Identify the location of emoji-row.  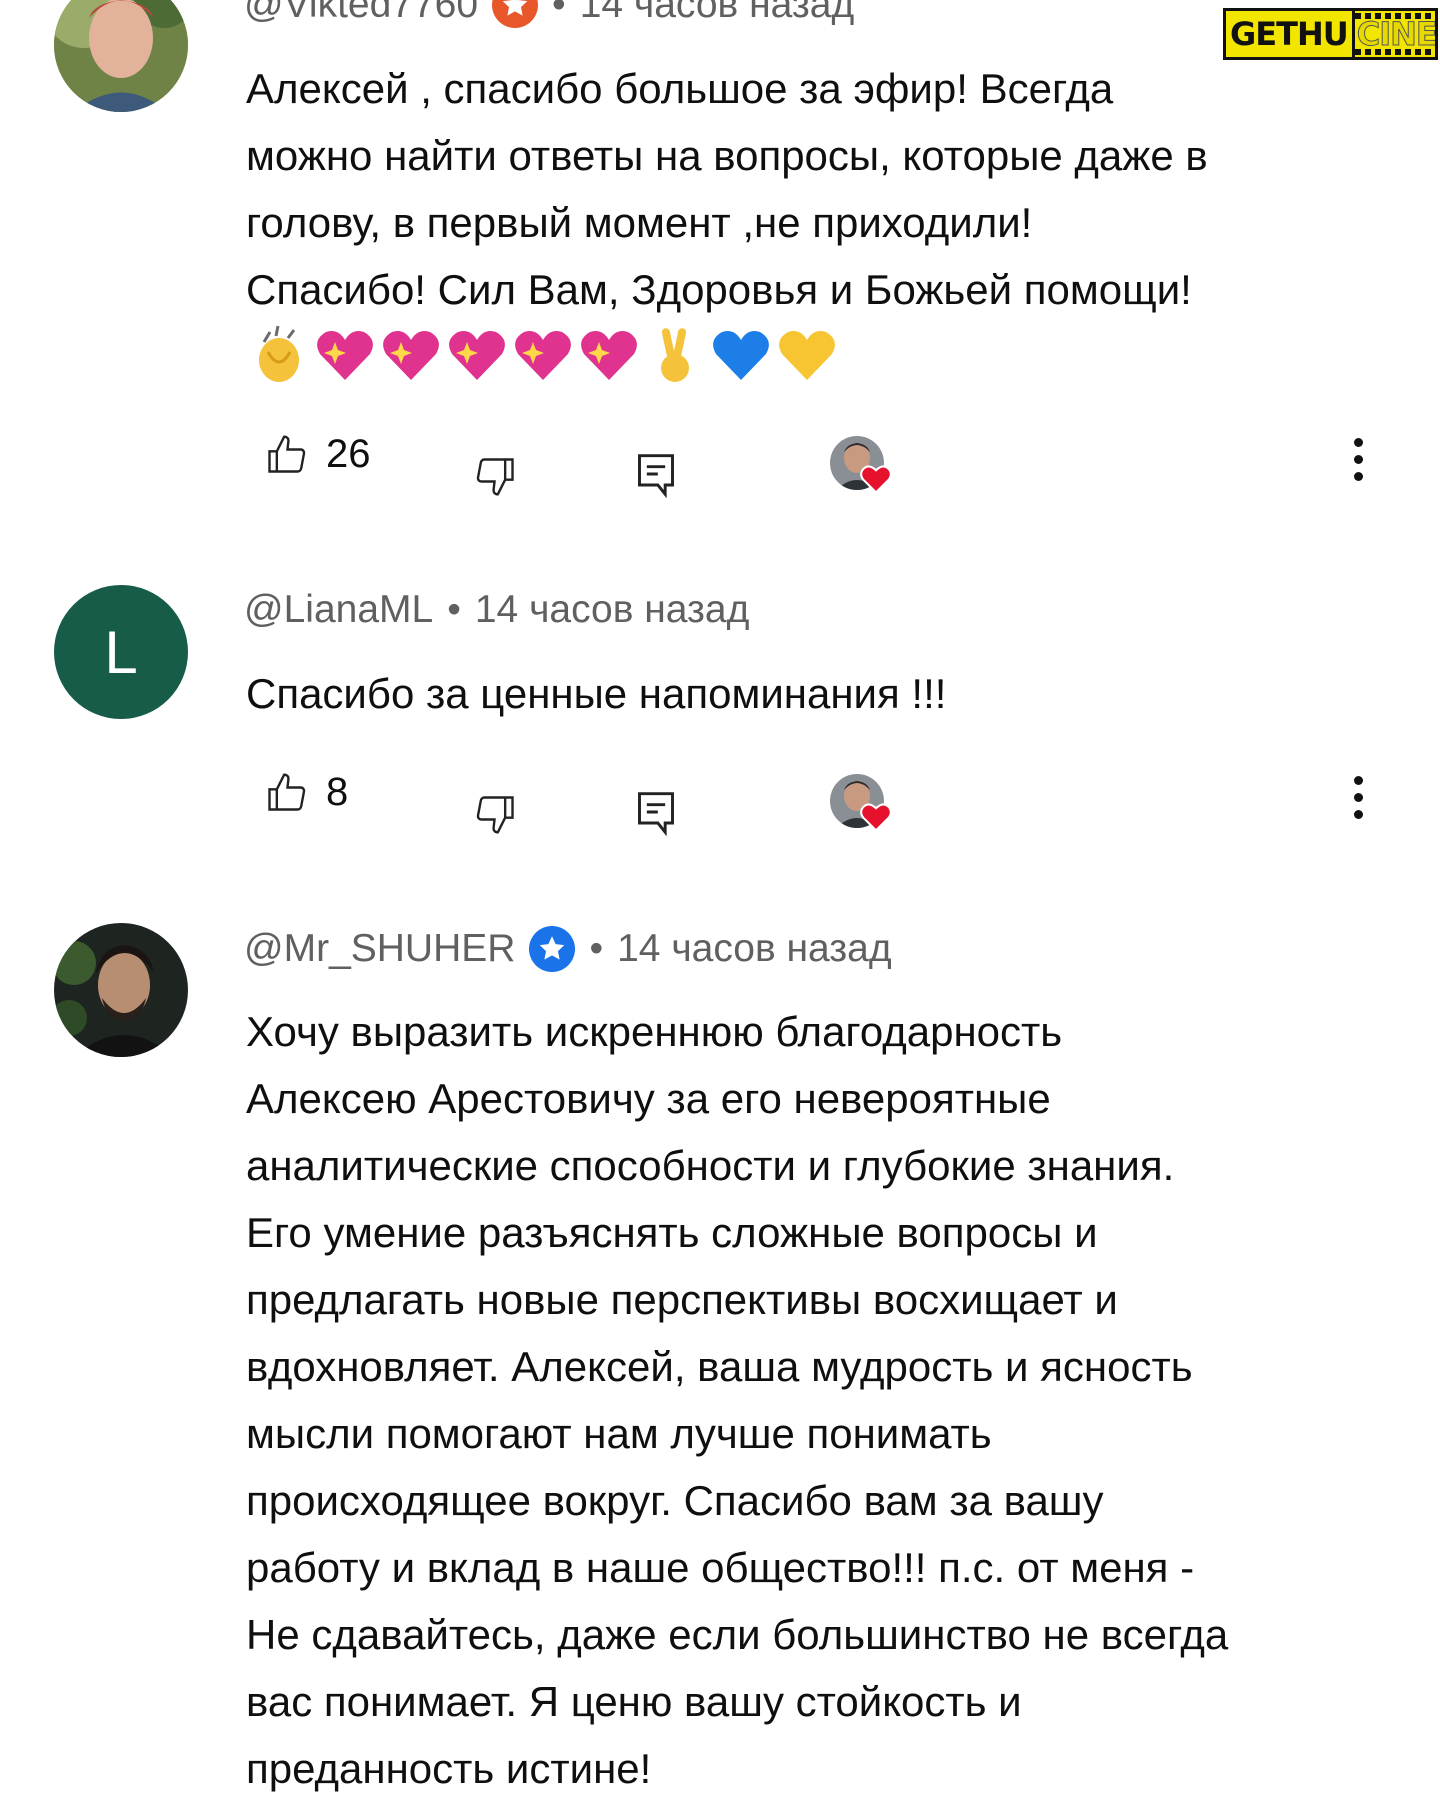
(543, 355).